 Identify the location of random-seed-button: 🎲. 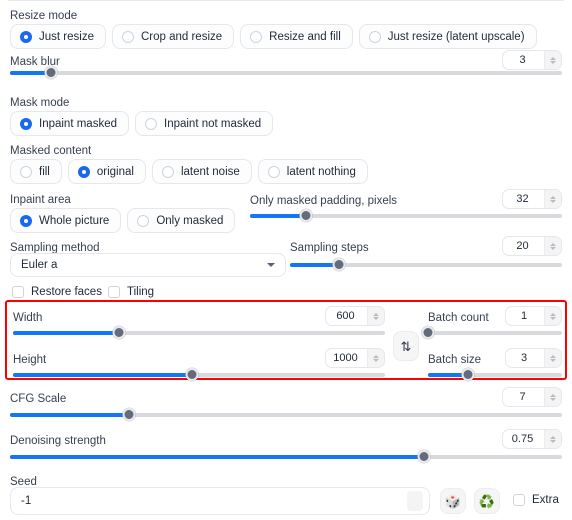
(453, 501).